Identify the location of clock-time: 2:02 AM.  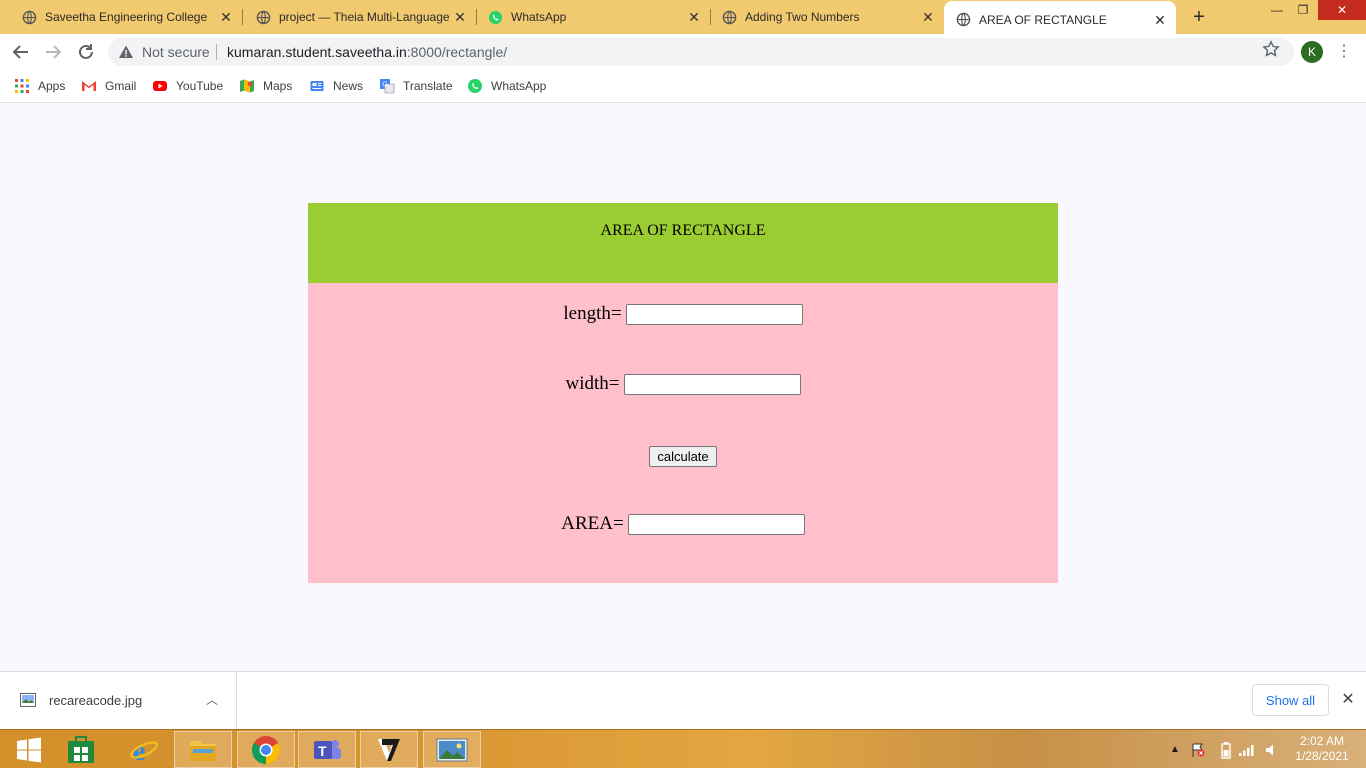
(1322, 741).